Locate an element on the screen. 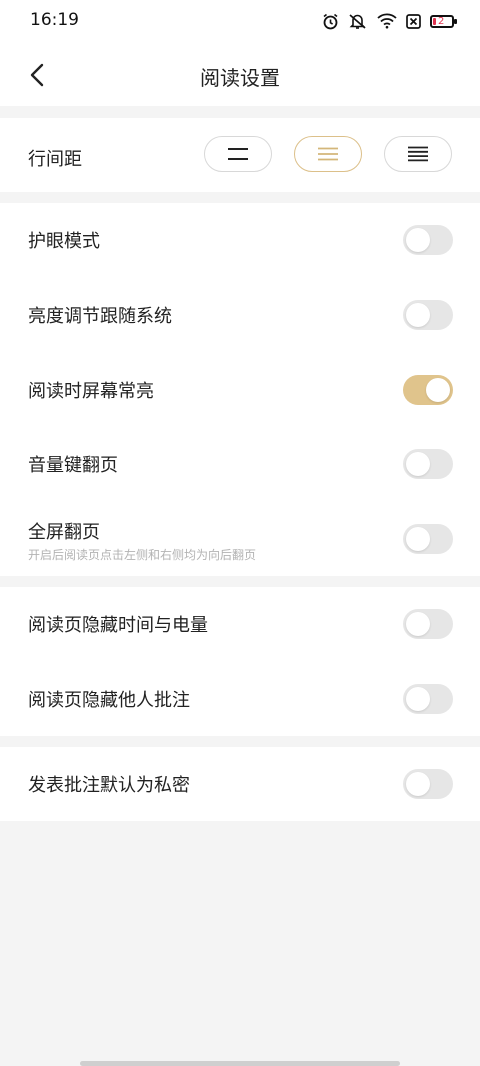 This screenshot has height=1066, width=480. compact-spacing-icon is located at coordinates (238, 154).